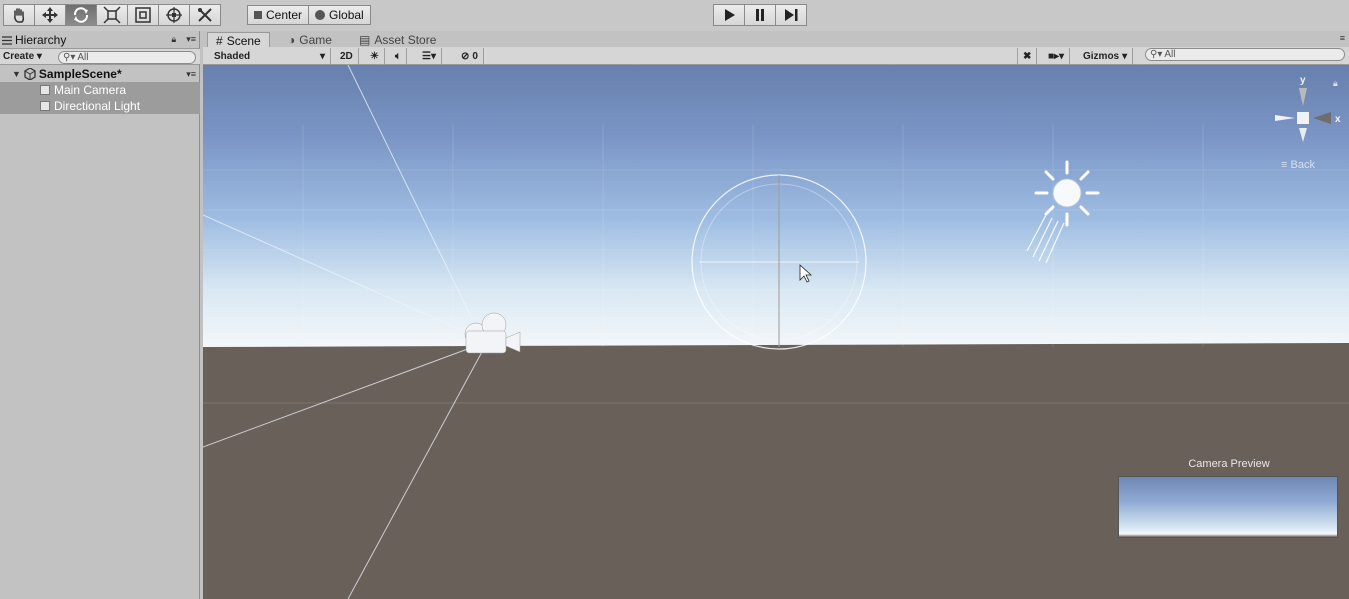 The width and height of the screenshot is (1349, 599). What do you see at coordinates (127, 57) in the screenshot?
I see `hierarchy-search-input: ⚲▾ All` at bounding box center [127, 57].